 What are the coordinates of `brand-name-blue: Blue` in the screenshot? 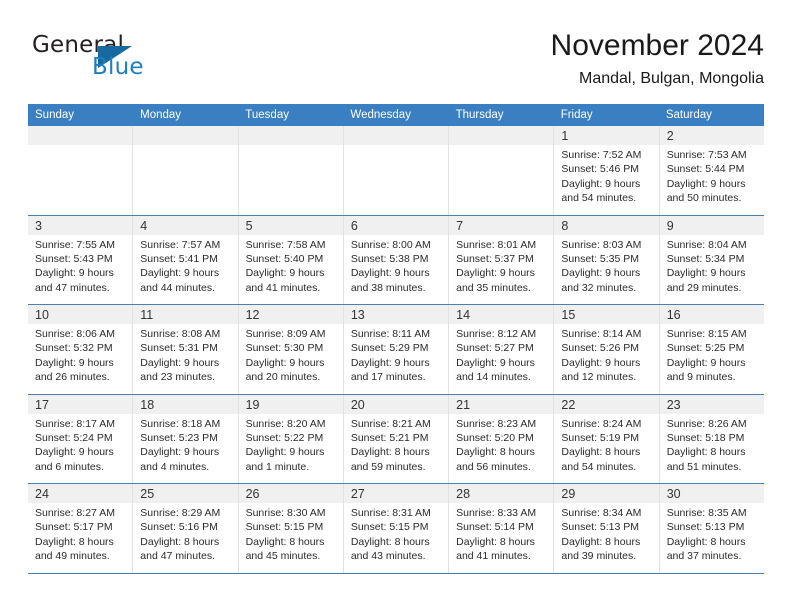 It's located at (118, 67).